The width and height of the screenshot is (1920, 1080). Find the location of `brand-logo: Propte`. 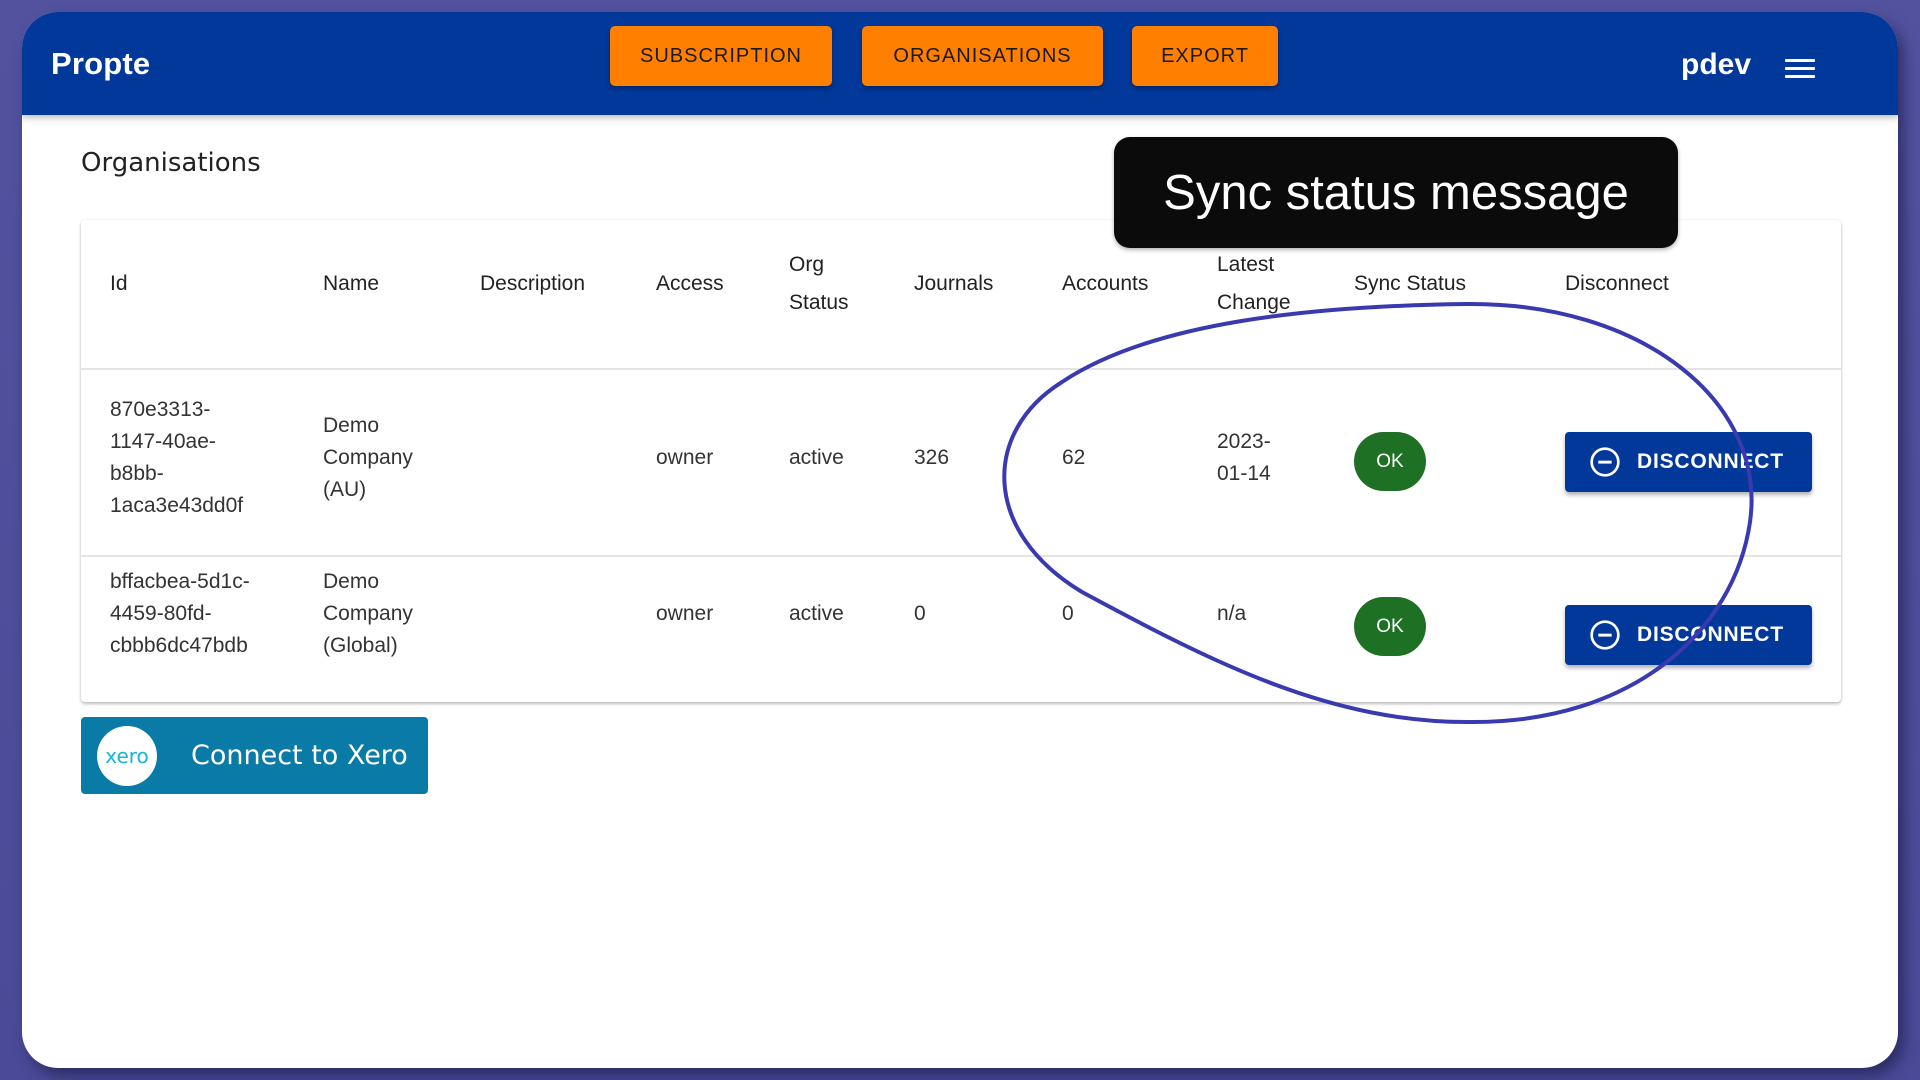

brand-logo: Propte is located at coordinates (100, 64).